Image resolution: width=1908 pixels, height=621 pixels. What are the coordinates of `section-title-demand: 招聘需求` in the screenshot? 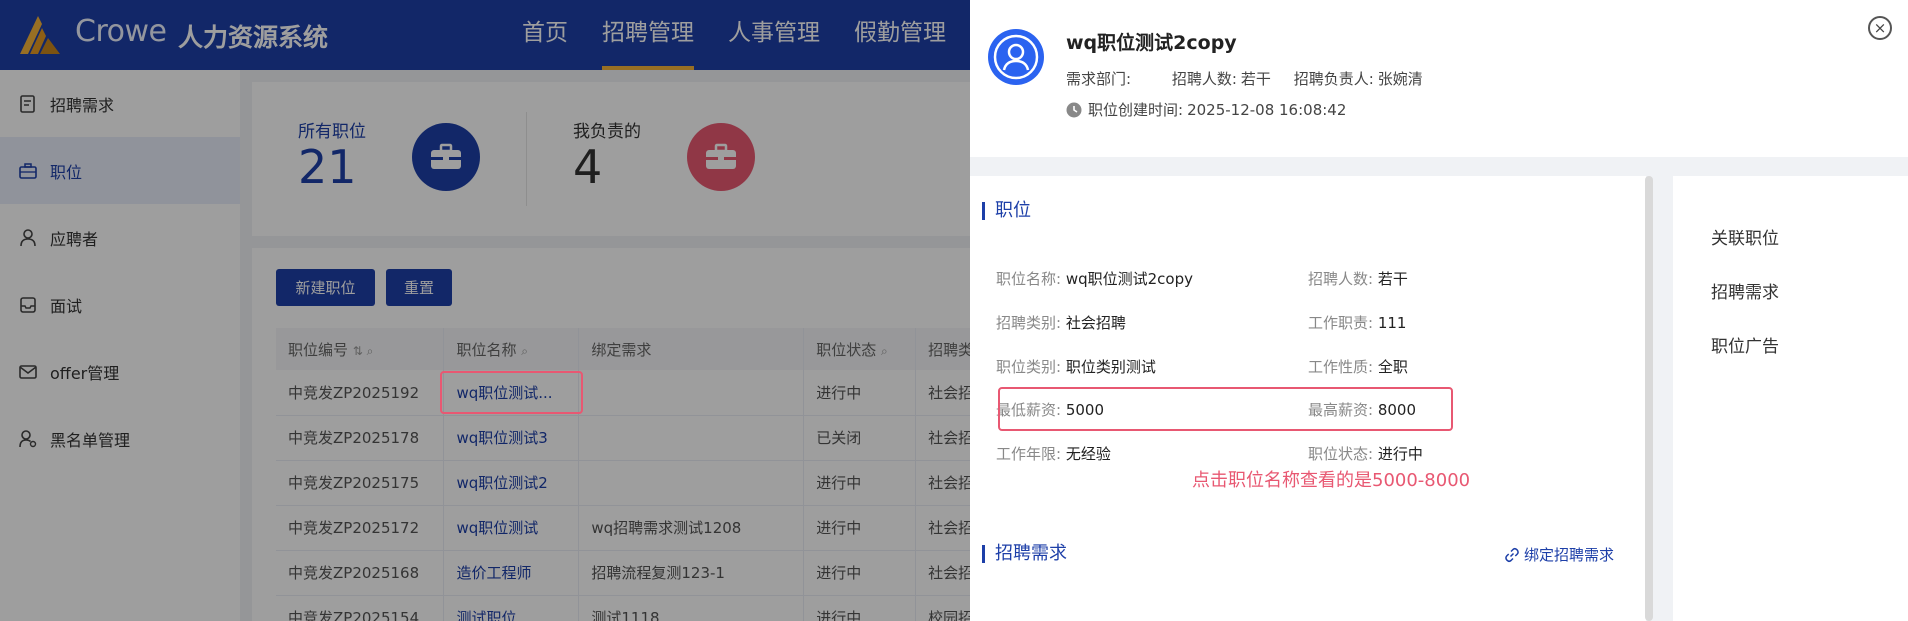 It's located at (1024, 554).